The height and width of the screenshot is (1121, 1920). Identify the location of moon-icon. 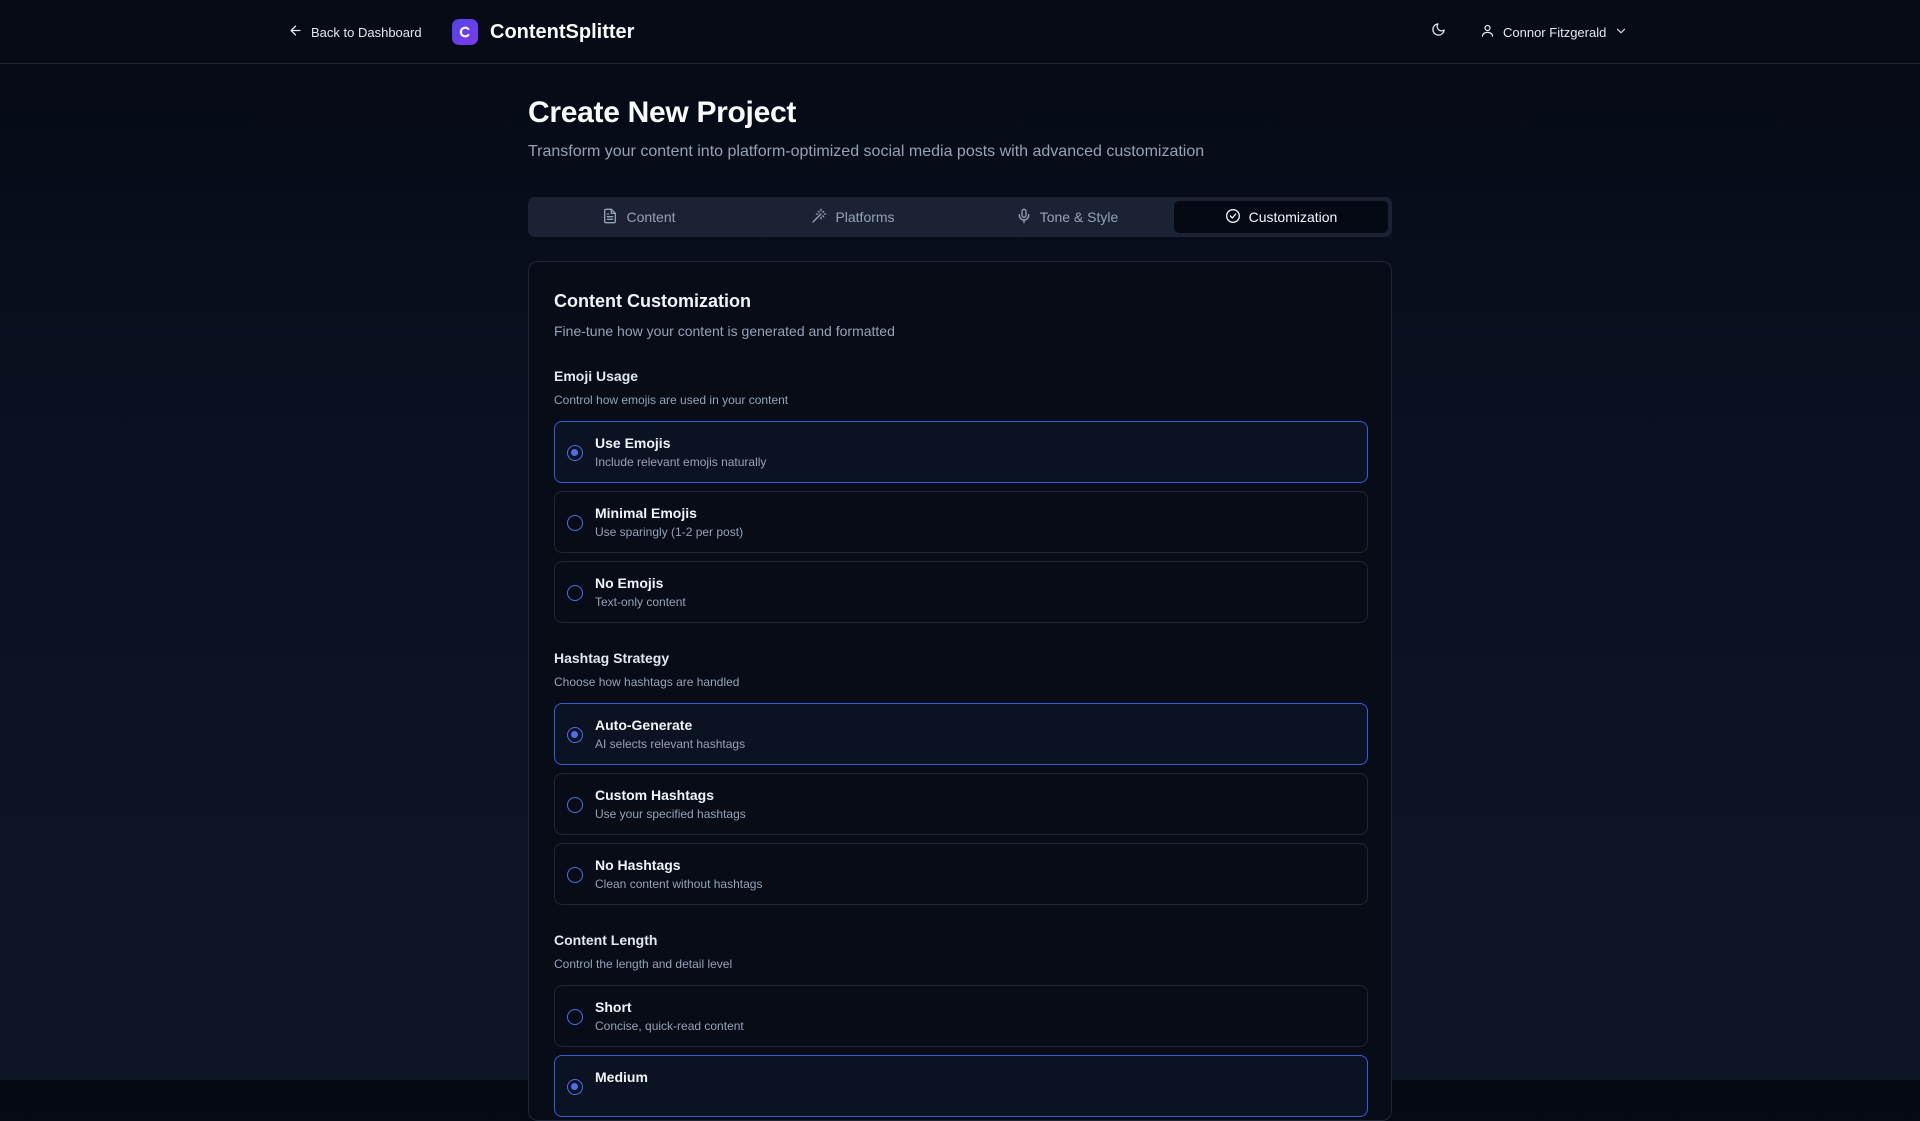
(1438, 32).